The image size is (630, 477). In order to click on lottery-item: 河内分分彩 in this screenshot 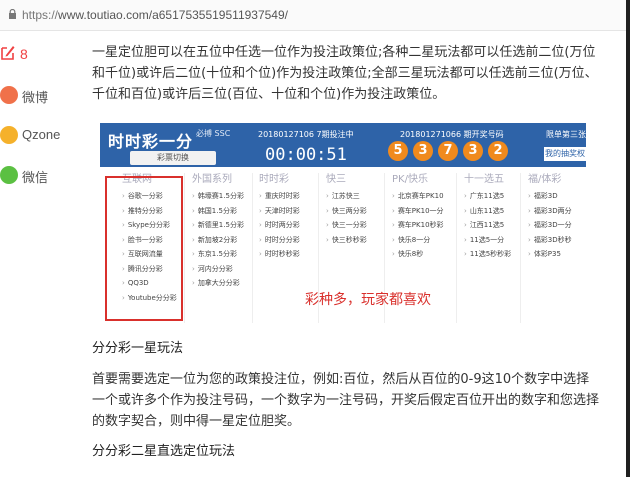, I will do `click(218, 269)`.